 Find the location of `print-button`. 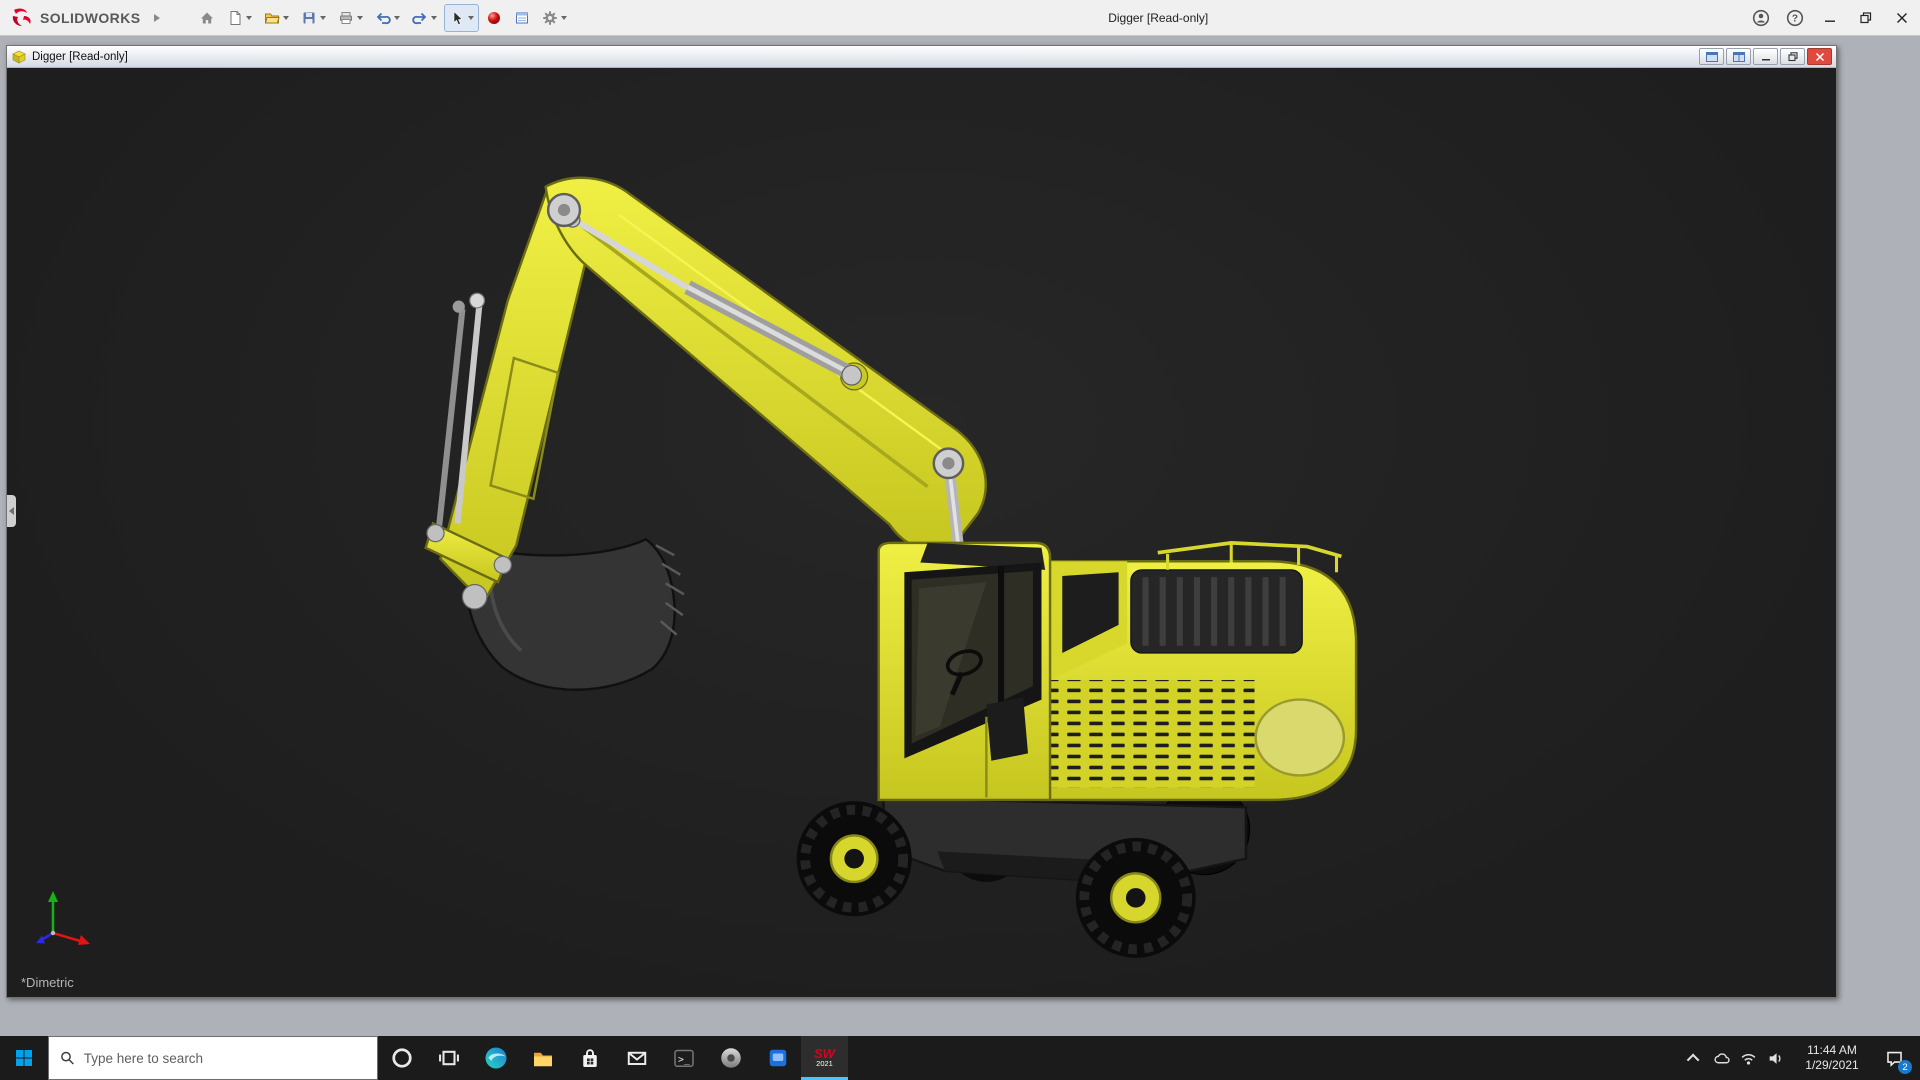

print-button is located at coordinates (350, 18).